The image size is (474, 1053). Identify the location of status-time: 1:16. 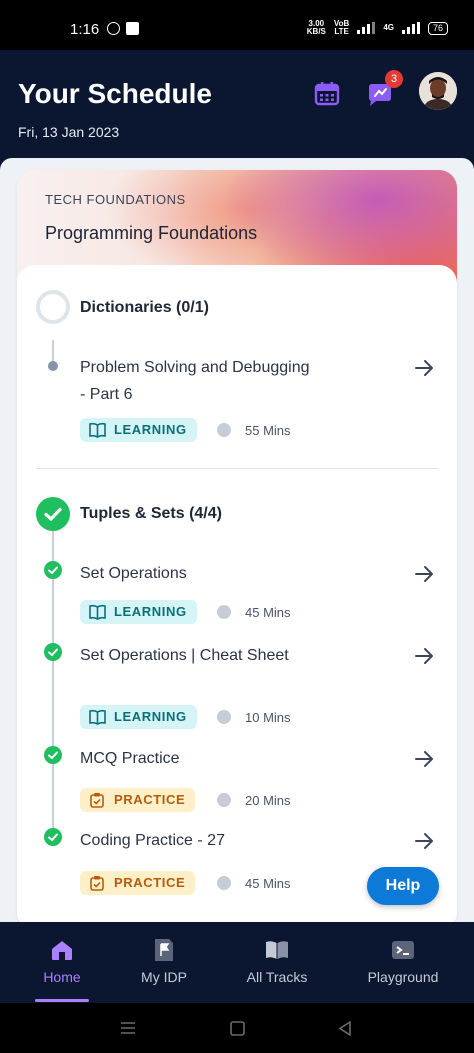
(85, 29).